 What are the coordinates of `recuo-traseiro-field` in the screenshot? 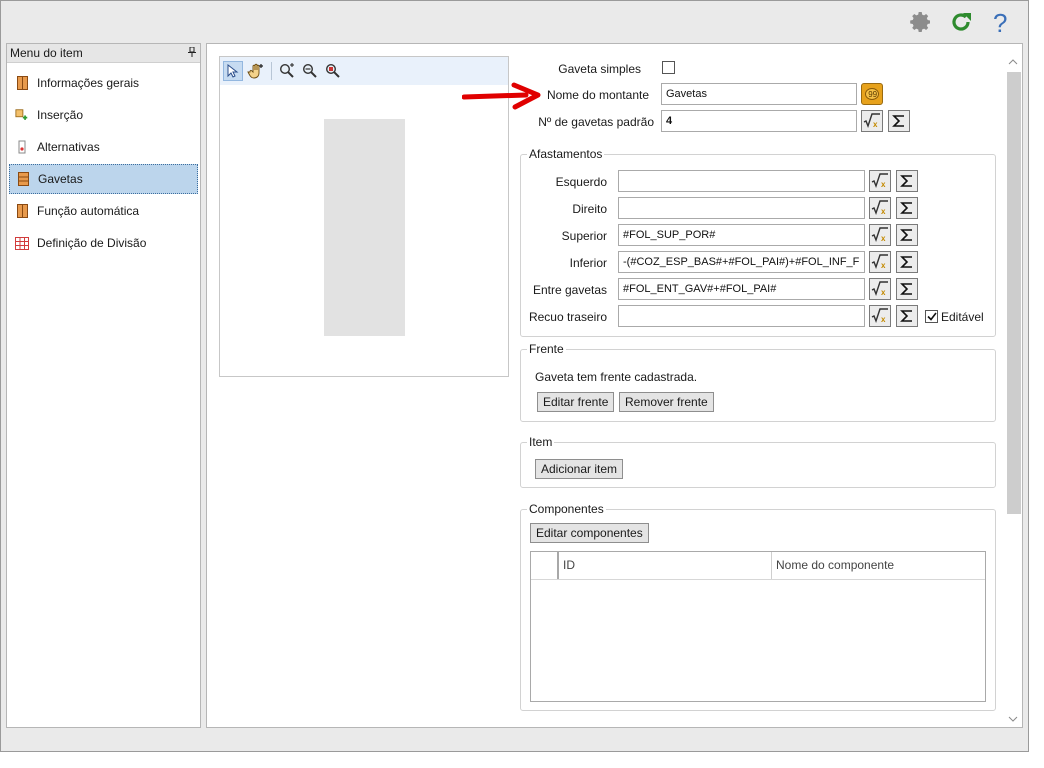 It's located at (741, 316).